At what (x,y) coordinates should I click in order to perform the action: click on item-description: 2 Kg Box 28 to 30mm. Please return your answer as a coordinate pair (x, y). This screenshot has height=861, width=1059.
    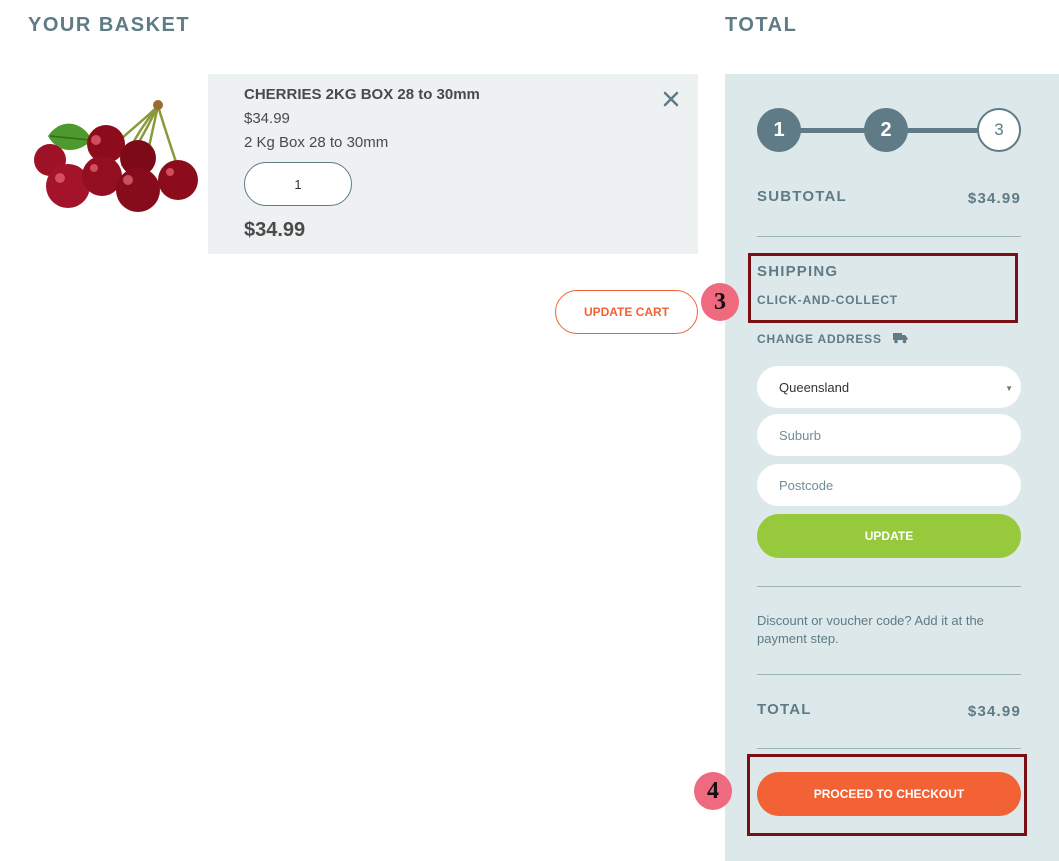
    Looking at the image, I should click on (316, 142).